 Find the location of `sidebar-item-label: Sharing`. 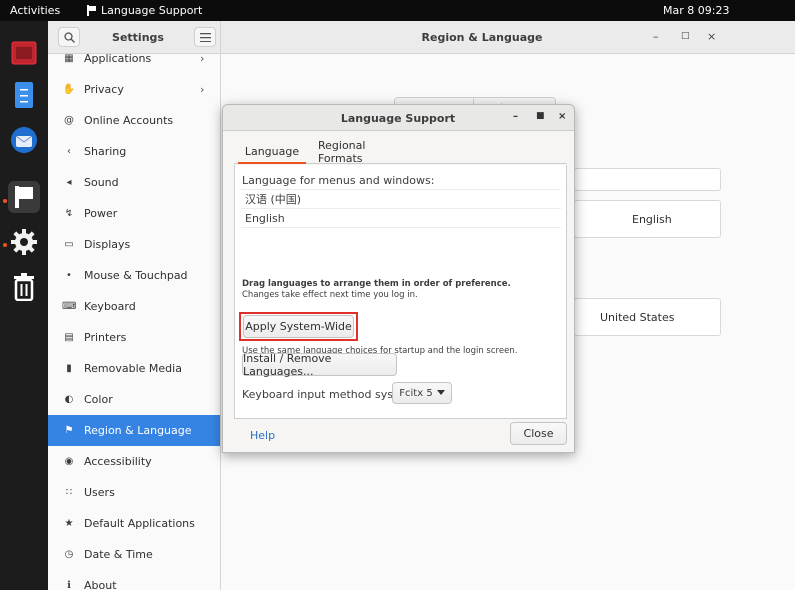

sidebar-item-label: Sharing is located at coordinates (105, 151).